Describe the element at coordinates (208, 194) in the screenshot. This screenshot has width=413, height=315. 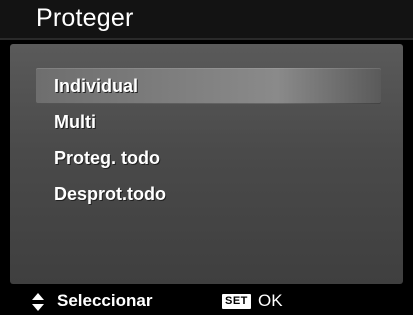
I see `menu-item-unprotect-all: Desprot.todo` at that location.